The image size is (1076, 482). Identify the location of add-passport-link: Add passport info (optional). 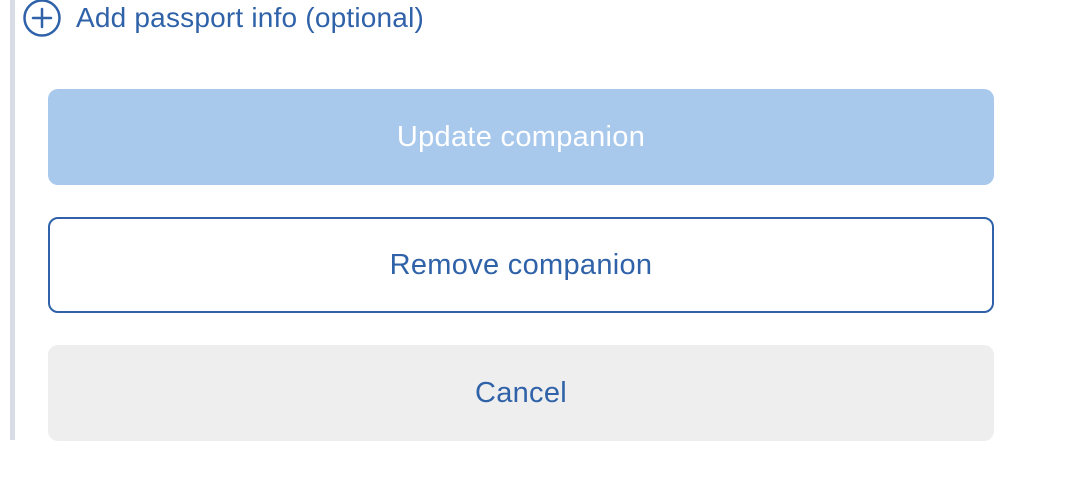
(223, 19).